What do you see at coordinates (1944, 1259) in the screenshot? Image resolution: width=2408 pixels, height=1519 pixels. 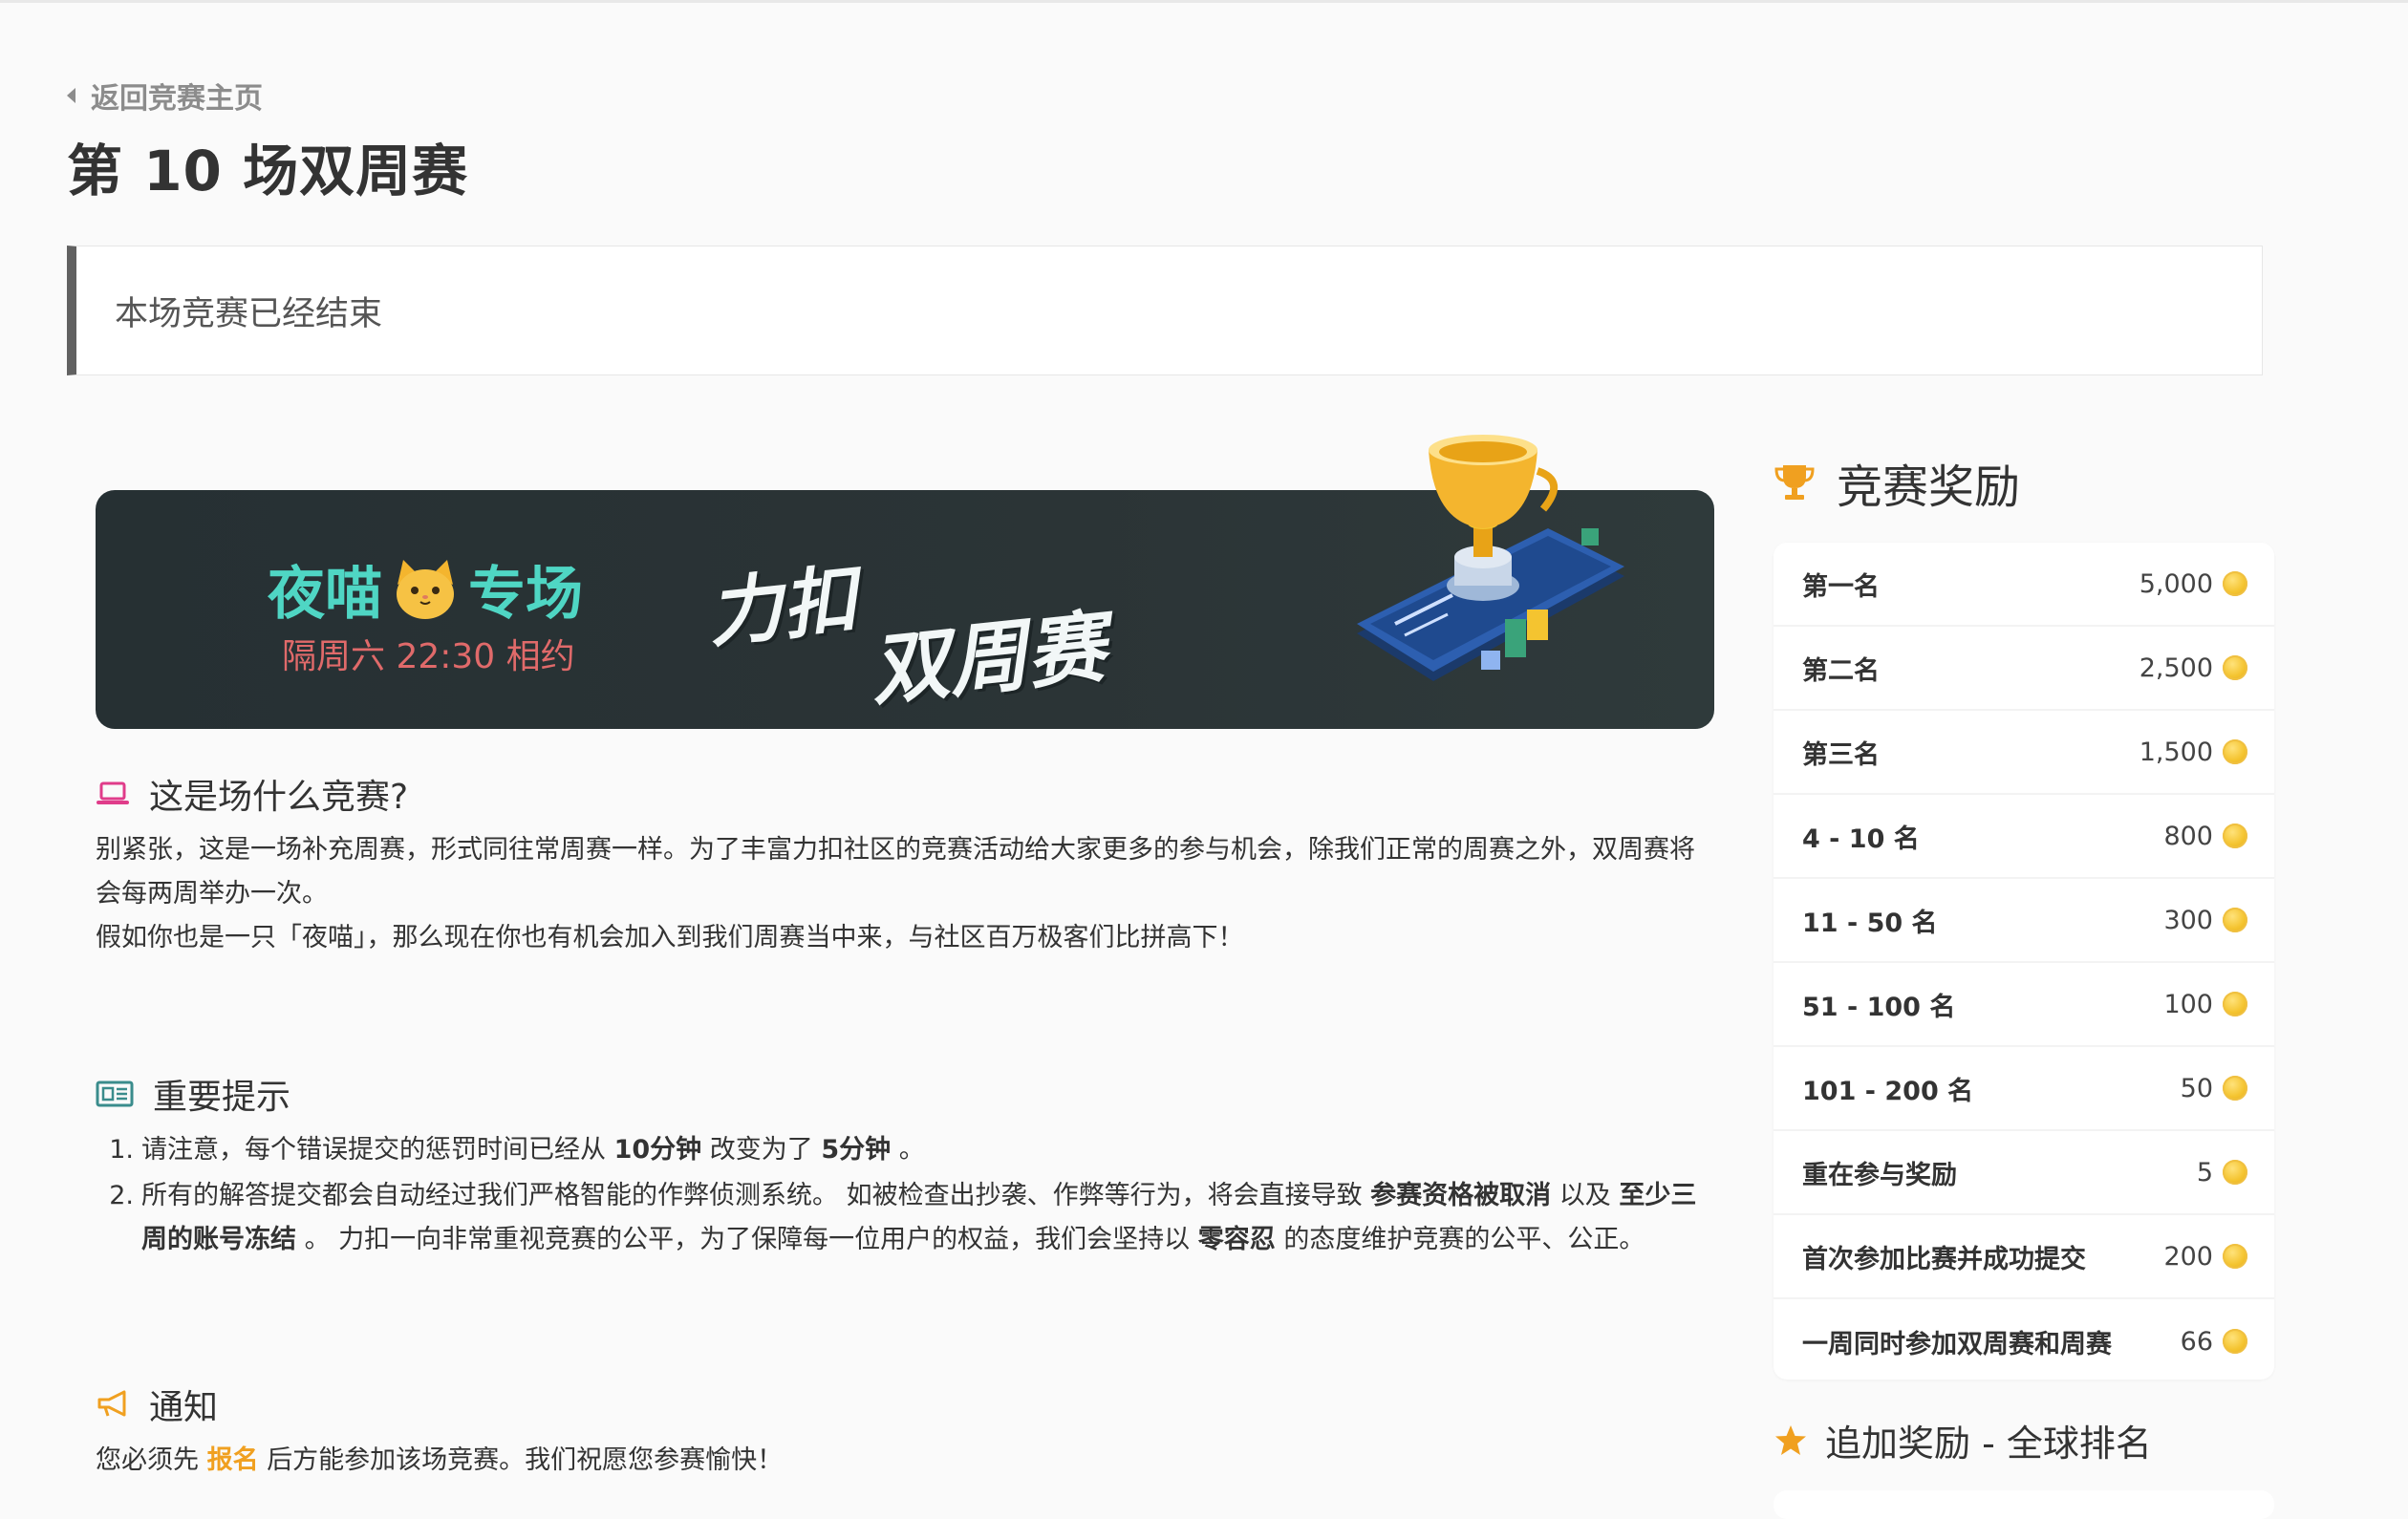 I see `reward-rank: 首次参加比赛并成功提交` at bounding box center [1944, 1259].